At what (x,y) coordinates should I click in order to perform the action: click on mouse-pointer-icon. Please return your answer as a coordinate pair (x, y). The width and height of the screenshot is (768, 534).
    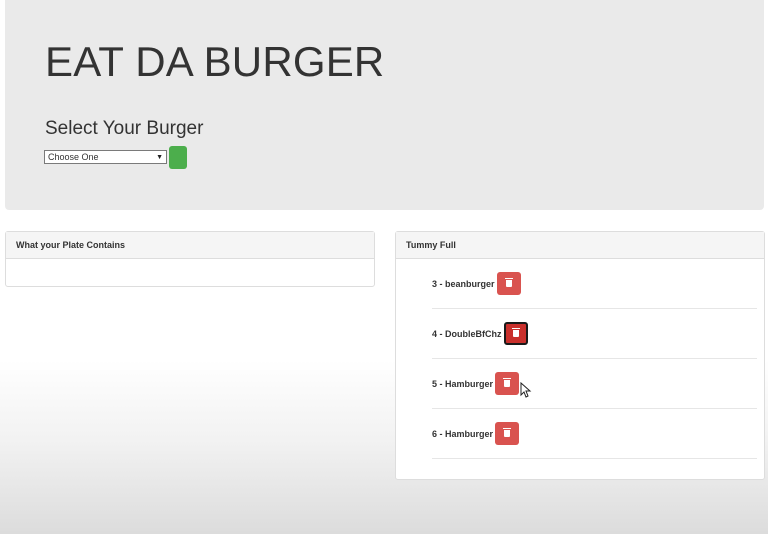
    Looking at the image, I should click on (526, 390).